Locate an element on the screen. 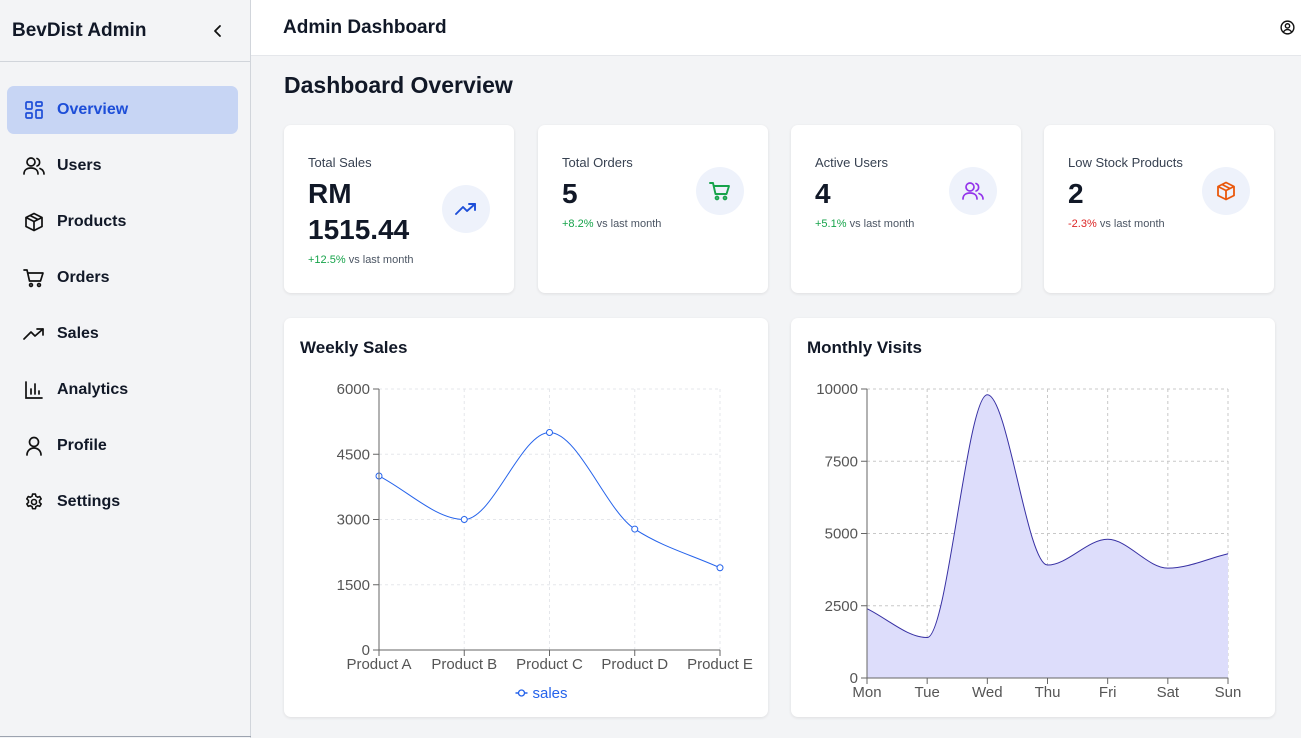  y-tick-label: 7500 is located at coordinates (841, 461).